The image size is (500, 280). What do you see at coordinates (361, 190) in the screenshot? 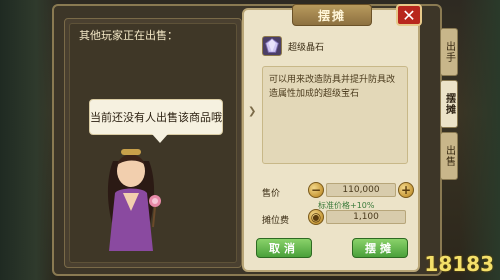
I see `price-input: 110,000` at bounding box center [361, 190].